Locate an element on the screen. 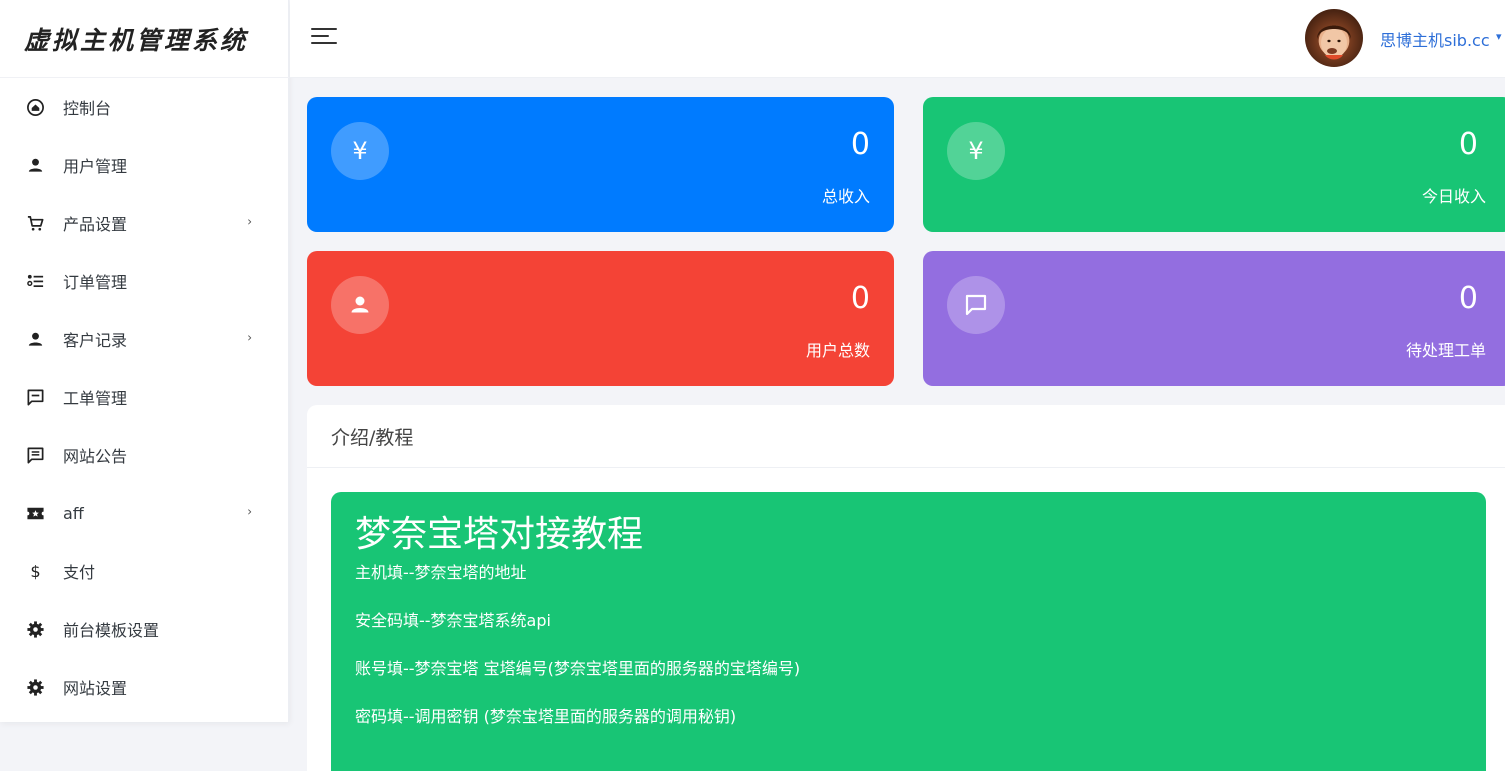 The width and height of the screenshot is (1505, 771). sidebar-item-products: 产品设置 › is located at coordinates (144, 223).